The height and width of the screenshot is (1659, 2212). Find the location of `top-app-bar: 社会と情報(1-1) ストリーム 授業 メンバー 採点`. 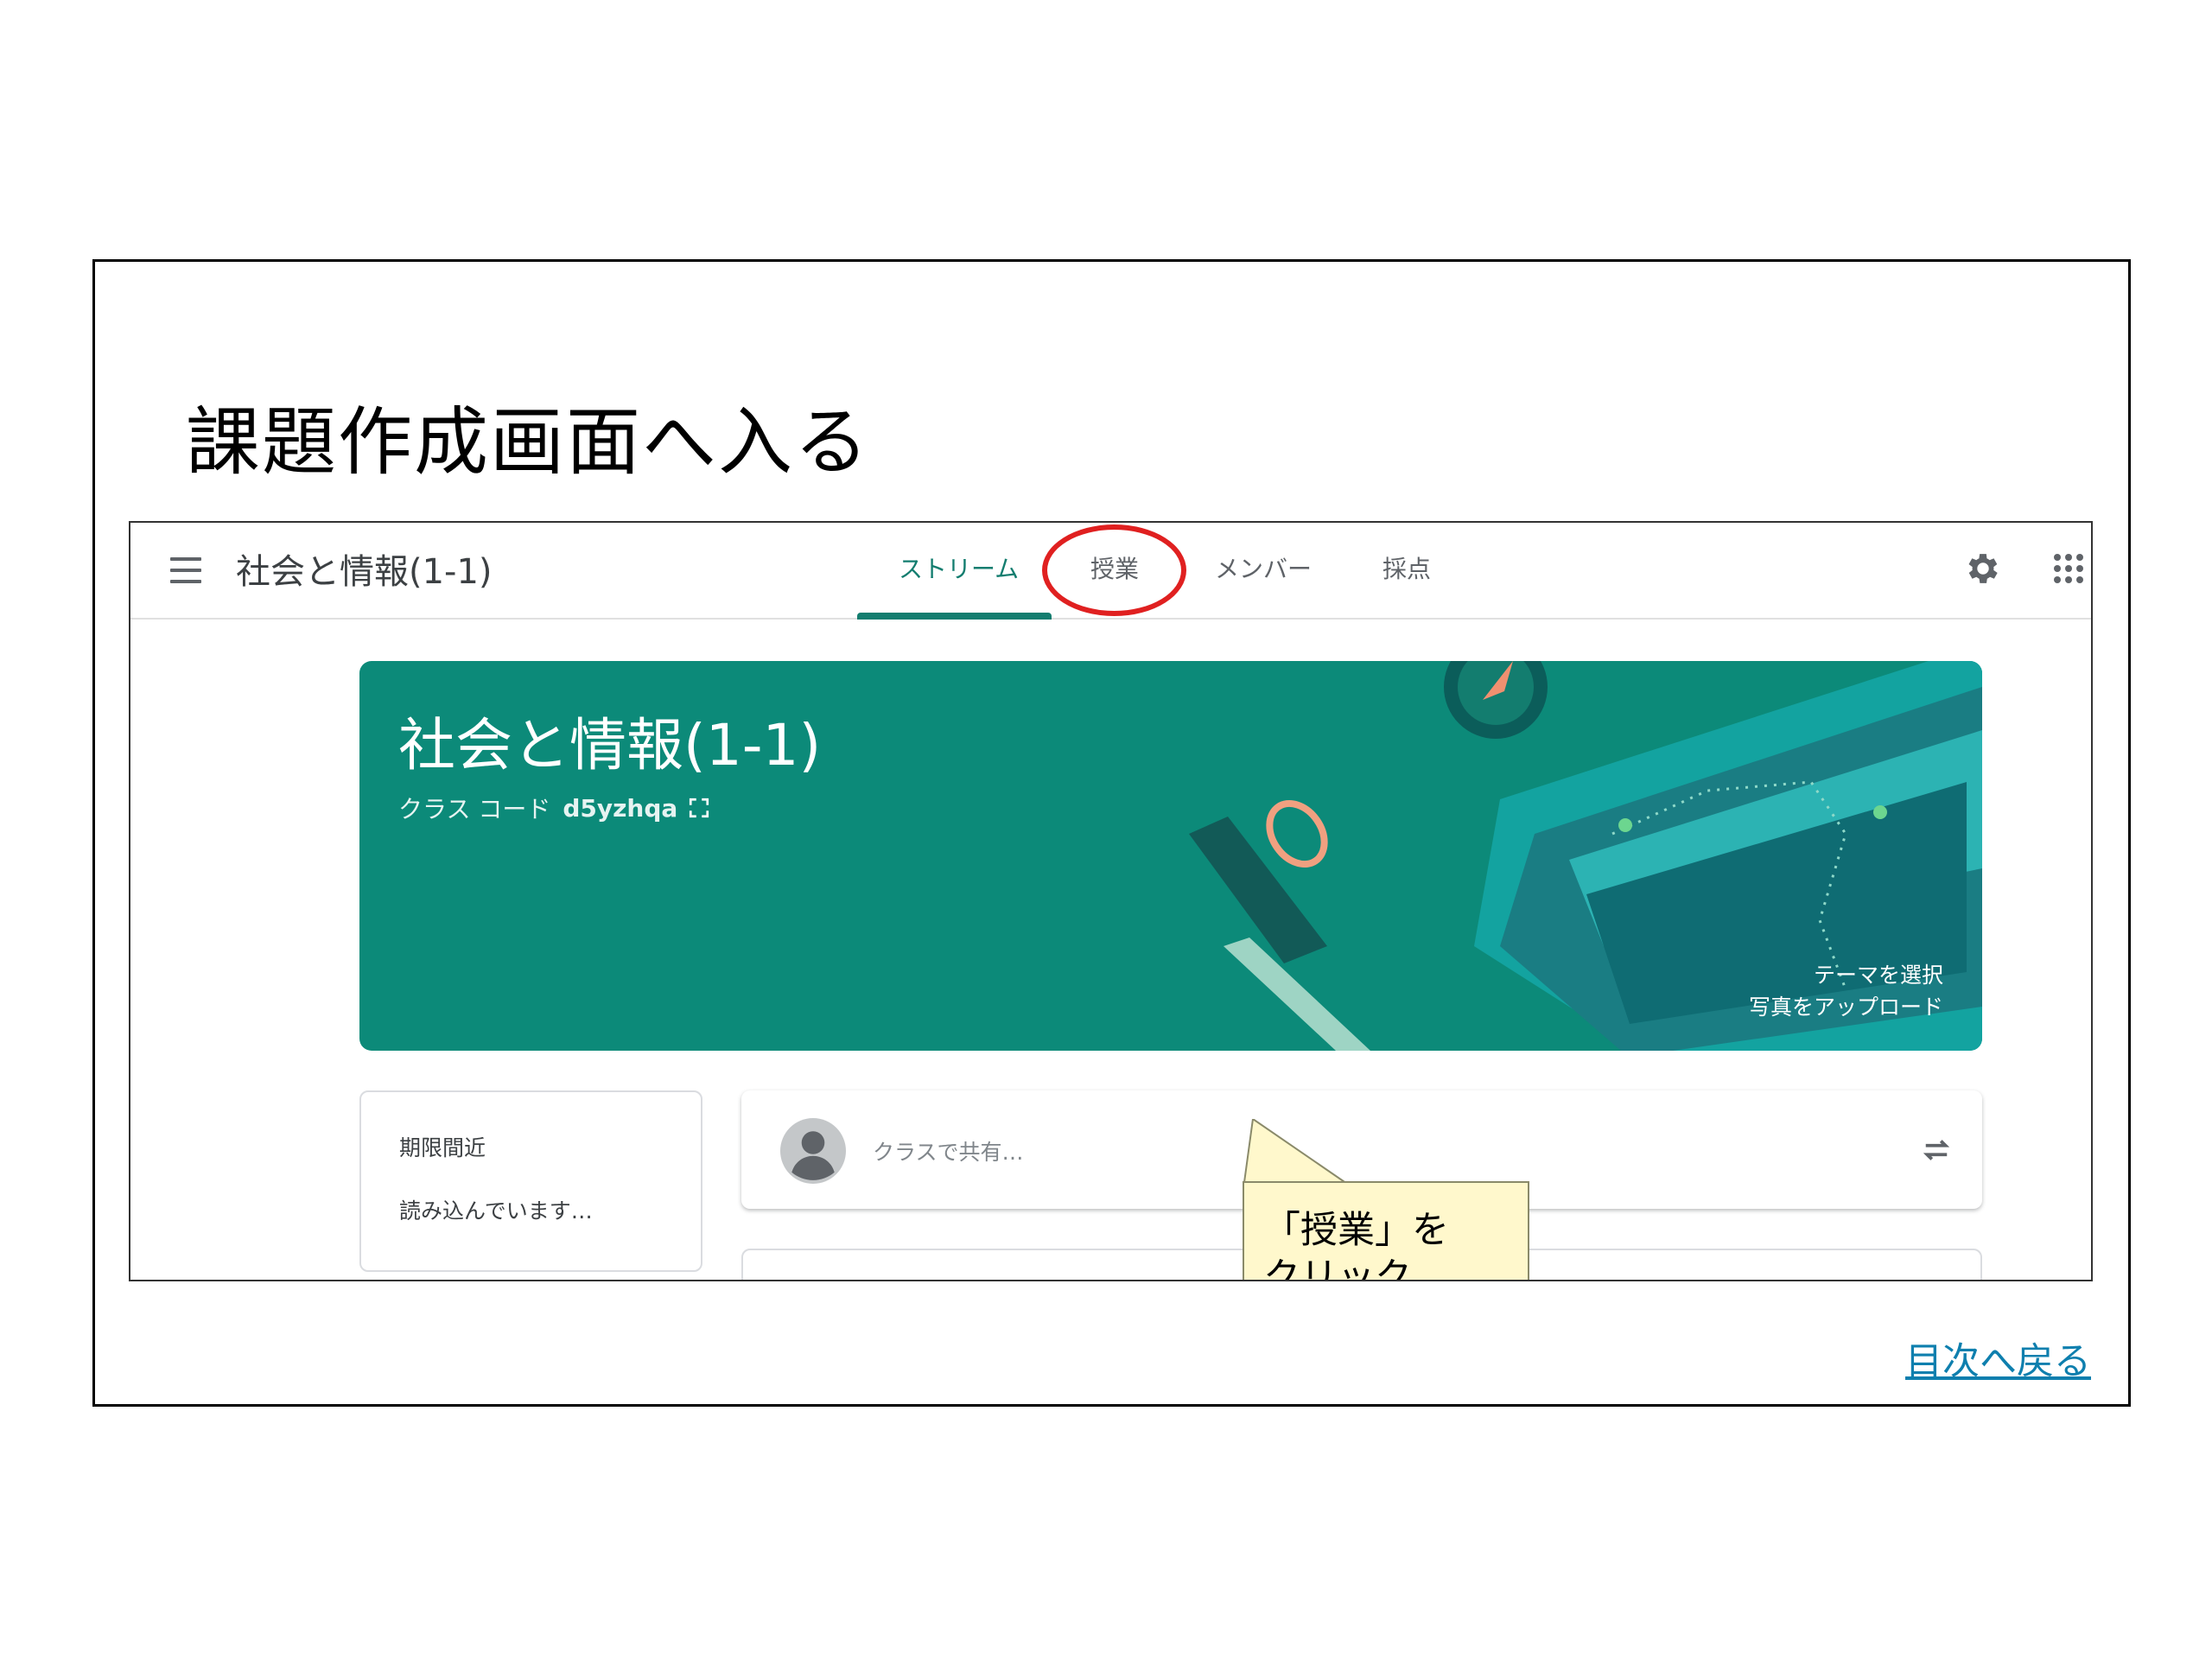

top-app-bar: 社会と情報(1-1) ストリーム 授業 メンバー 採点 is located at coordinates (1110, 571).